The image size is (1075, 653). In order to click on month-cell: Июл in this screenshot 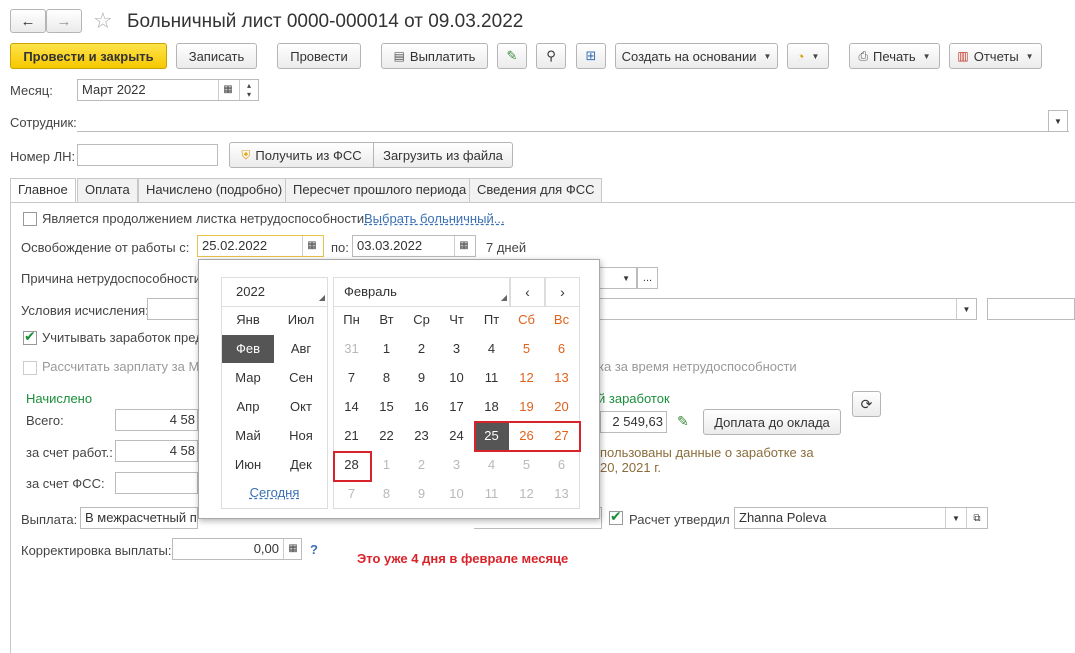, I will do `click(301, 320)`.